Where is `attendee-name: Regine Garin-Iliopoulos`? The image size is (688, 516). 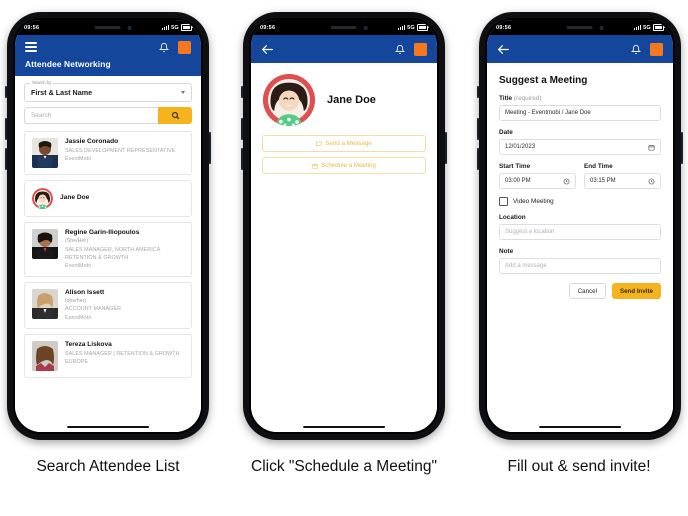
attendee-name: Regine Garin-Iliopoulos is located at coordinates (102, 232).